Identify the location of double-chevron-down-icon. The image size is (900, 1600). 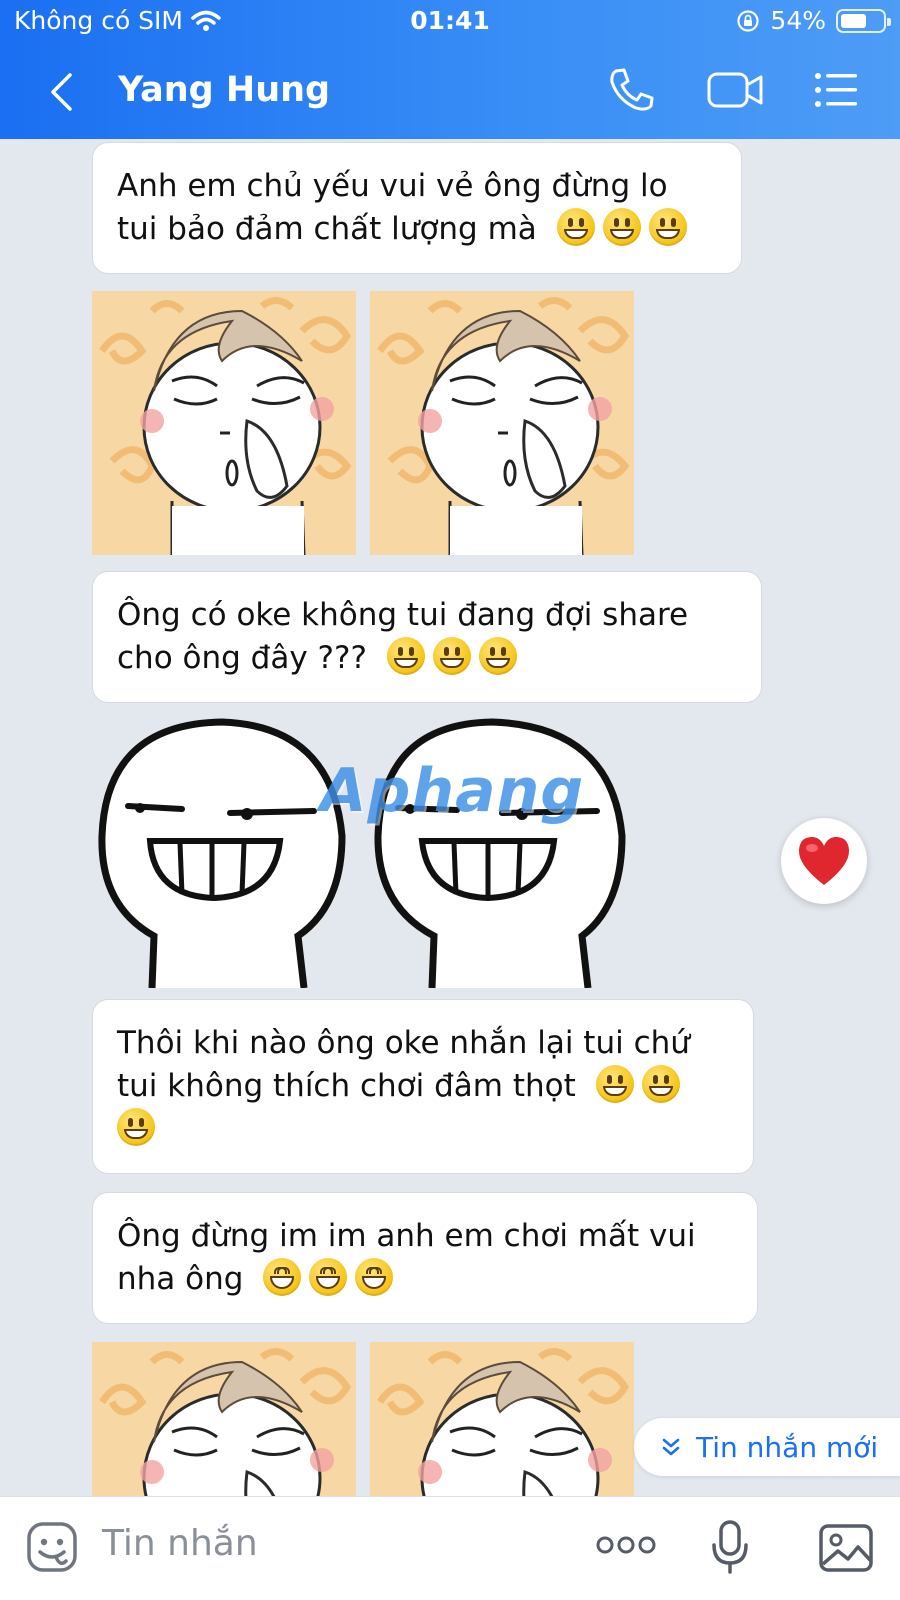
(671, 1447).